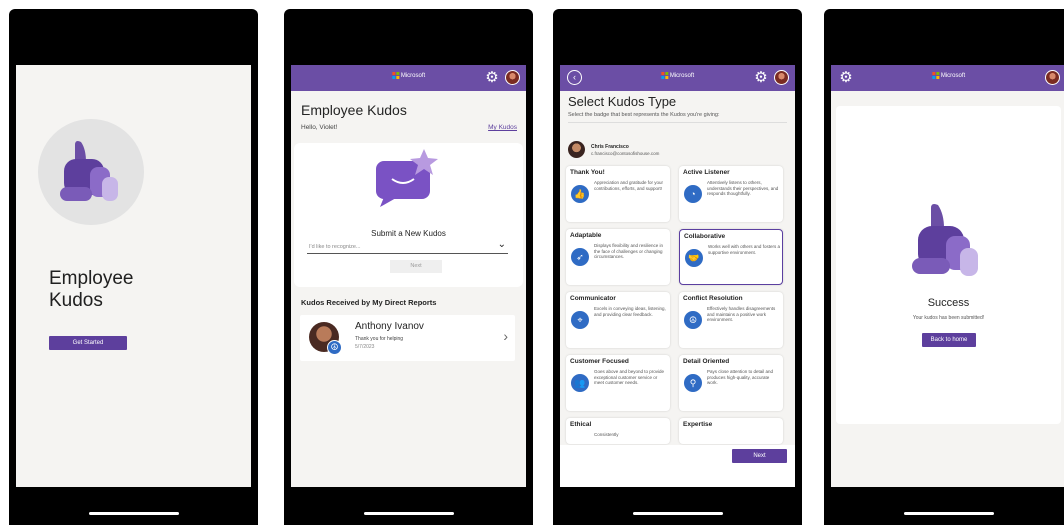 This screenshot has width=1064, height=525. Describe the element at coordinates (580, 320) in the screenshot. I see `broadcast-icon: ⌖` at that location.